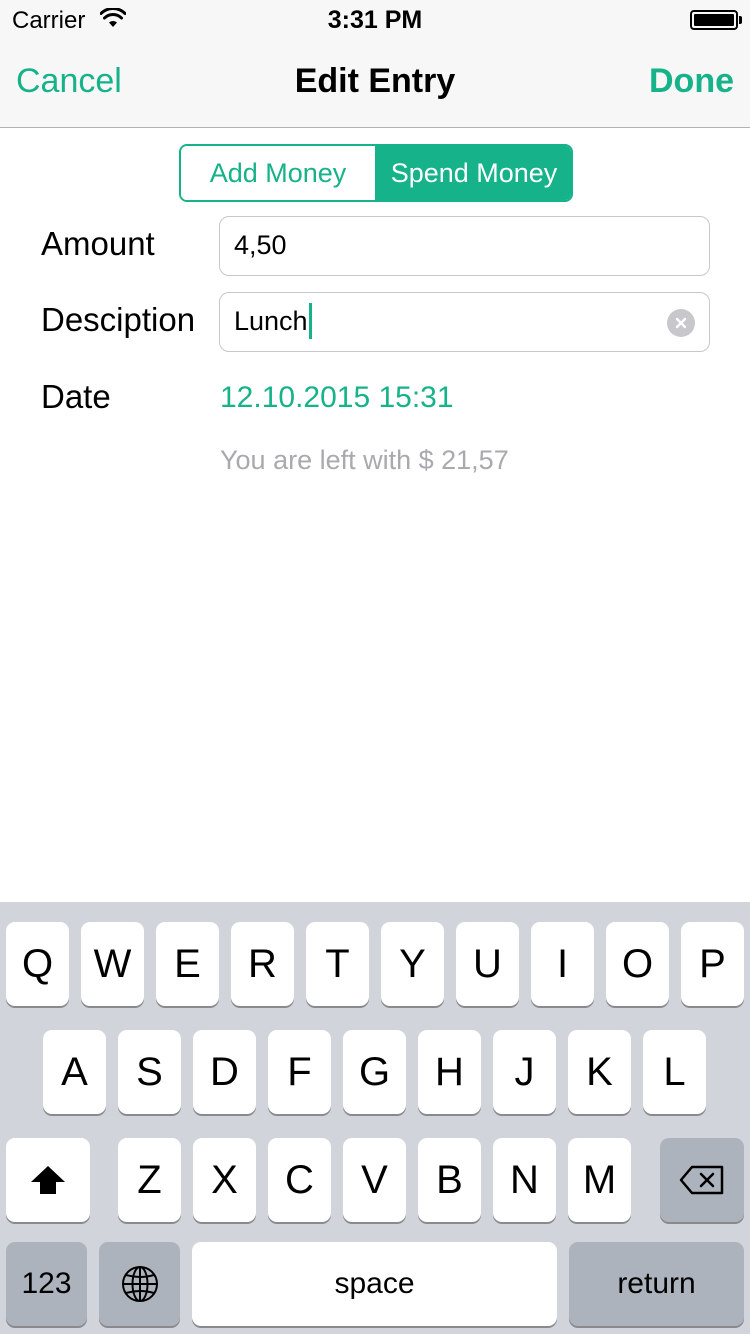  Describe the element at coordinates (449, 1072) in the screenshot. I see `key-h: H` at that location.